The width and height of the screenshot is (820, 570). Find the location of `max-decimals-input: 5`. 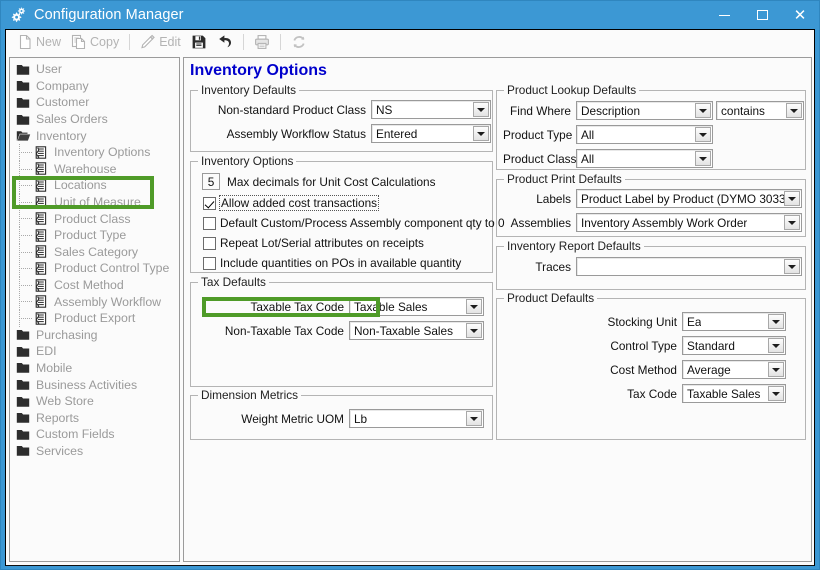

max-decimals-input: 5 is located at coordinates (211, 181).